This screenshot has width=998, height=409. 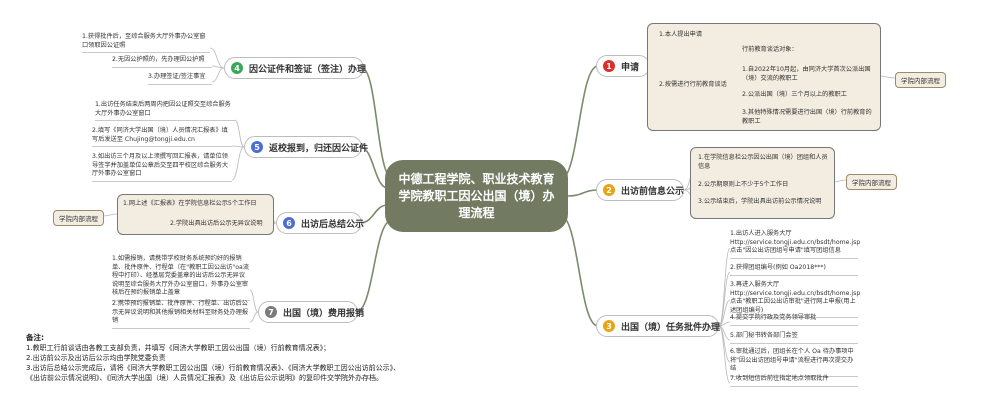 What do you see at coordinates (162, 62) in the screenshot?
I see `leaf-passport-2: 2.无因公护照的，先办理因公护照` at bounding box center [162, 62].